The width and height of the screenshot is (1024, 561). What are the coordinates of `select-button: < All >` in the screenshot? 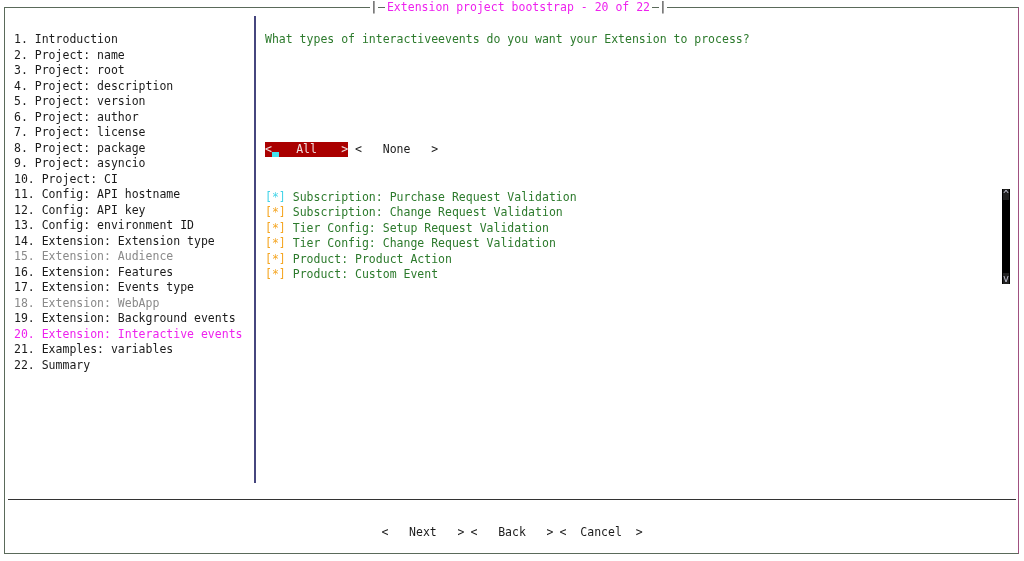 It's located at (307, 149).